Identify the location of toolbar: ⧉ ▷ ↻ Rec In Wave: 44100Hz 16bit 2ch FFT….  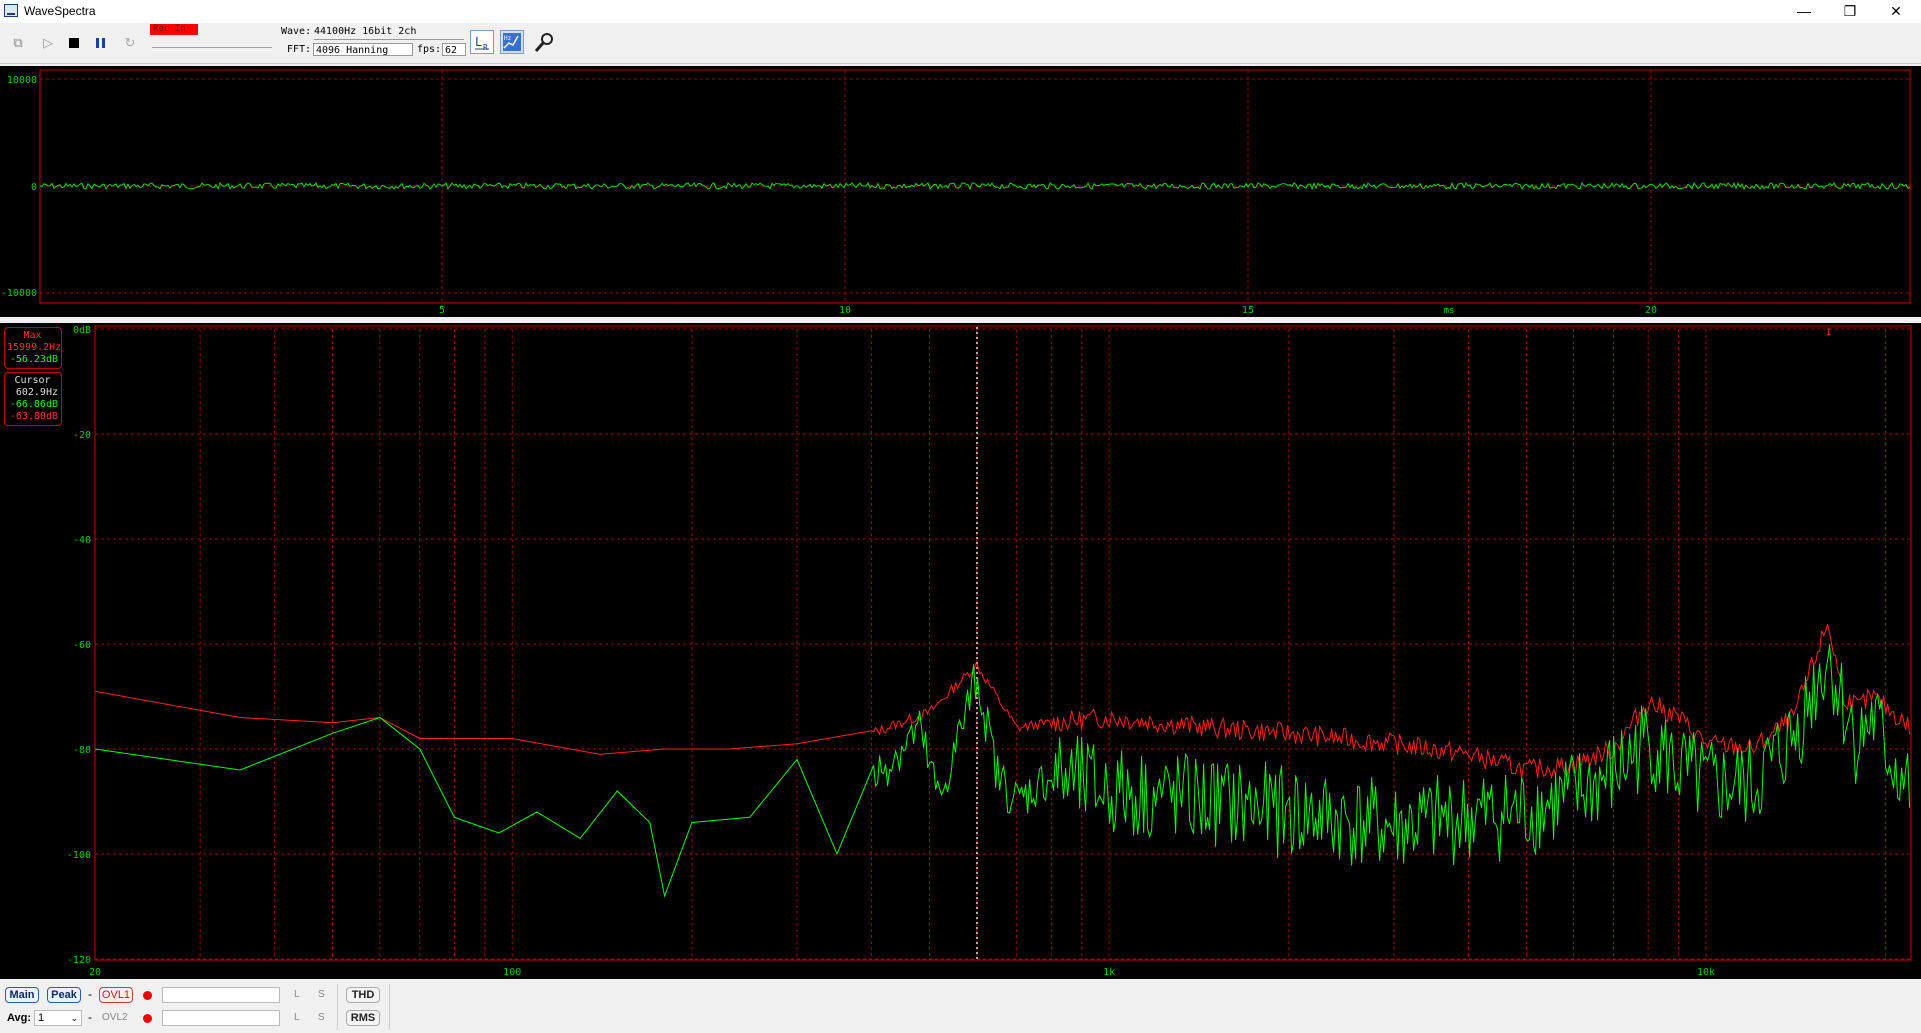
(960, 43).